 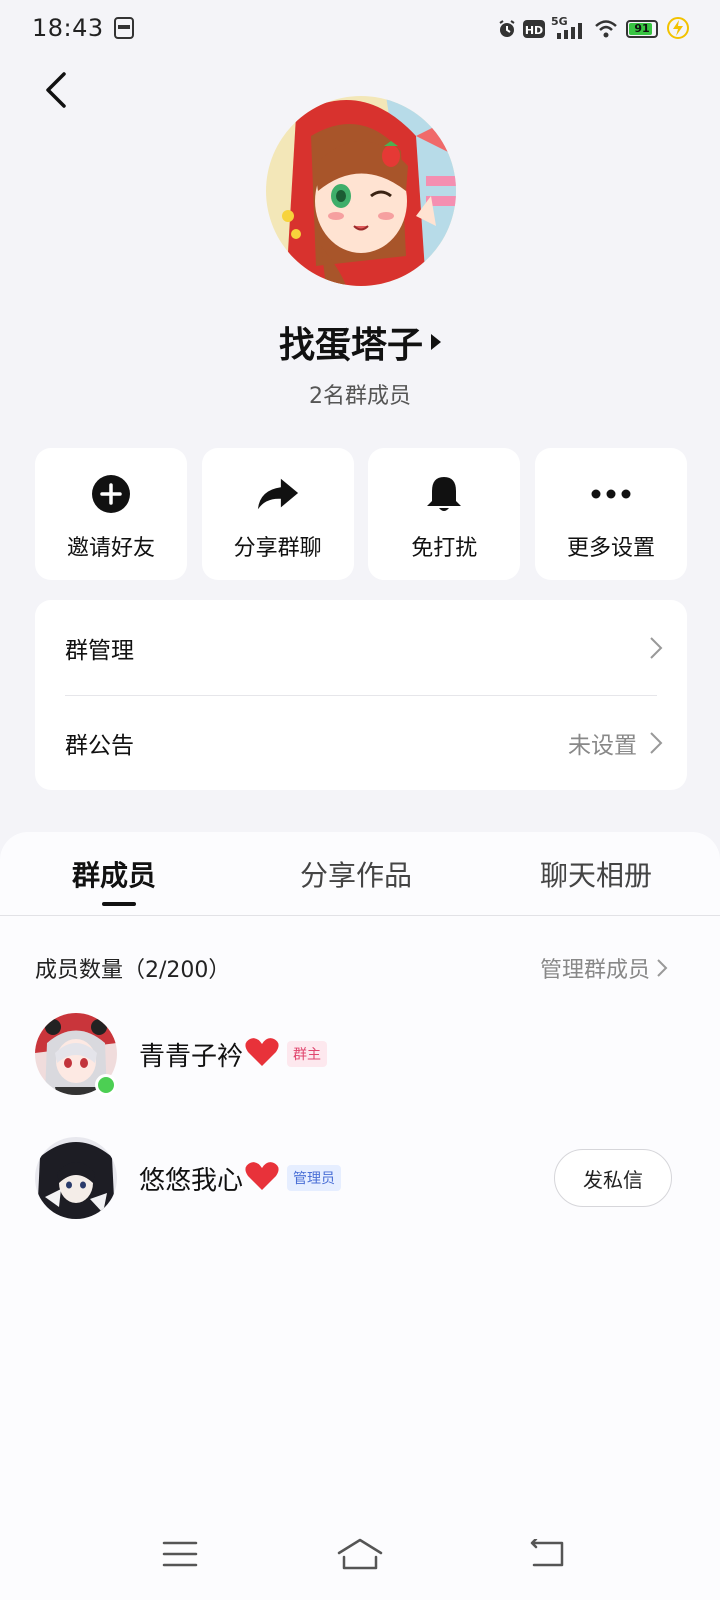 I want to click on online-status-dot, so click(x=106, y=1085).